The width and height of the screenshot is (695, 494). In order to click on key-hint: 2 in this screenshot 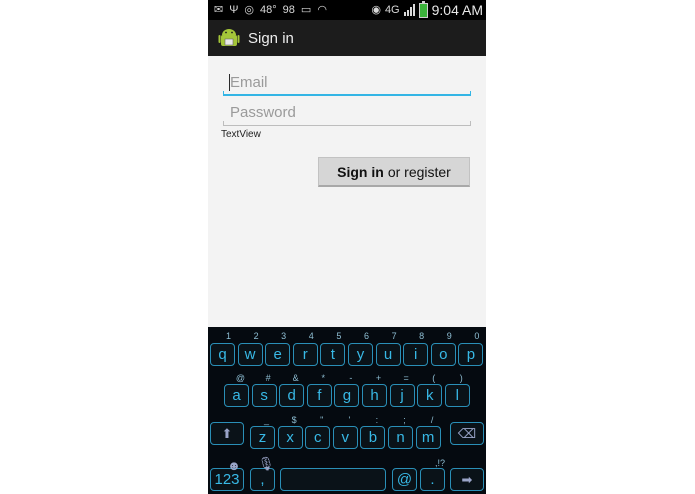, I will do `click(256, 336)`.